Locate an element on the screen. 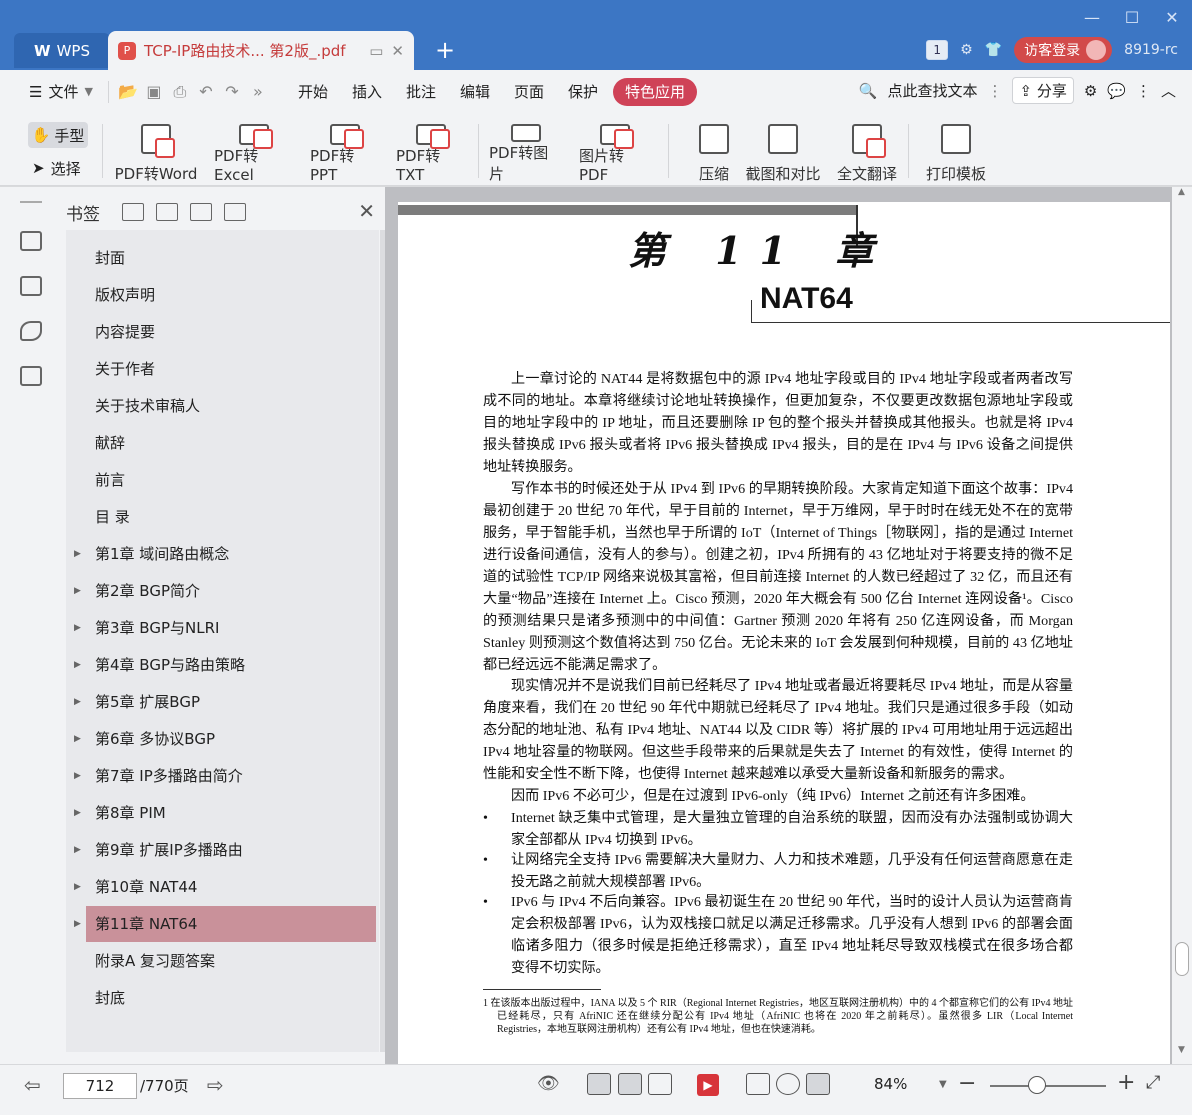 The width and height of the screenshot is (1192, 1115). pdf-to-excel-button: PDF转Excel is located at coordinates (254, 152).